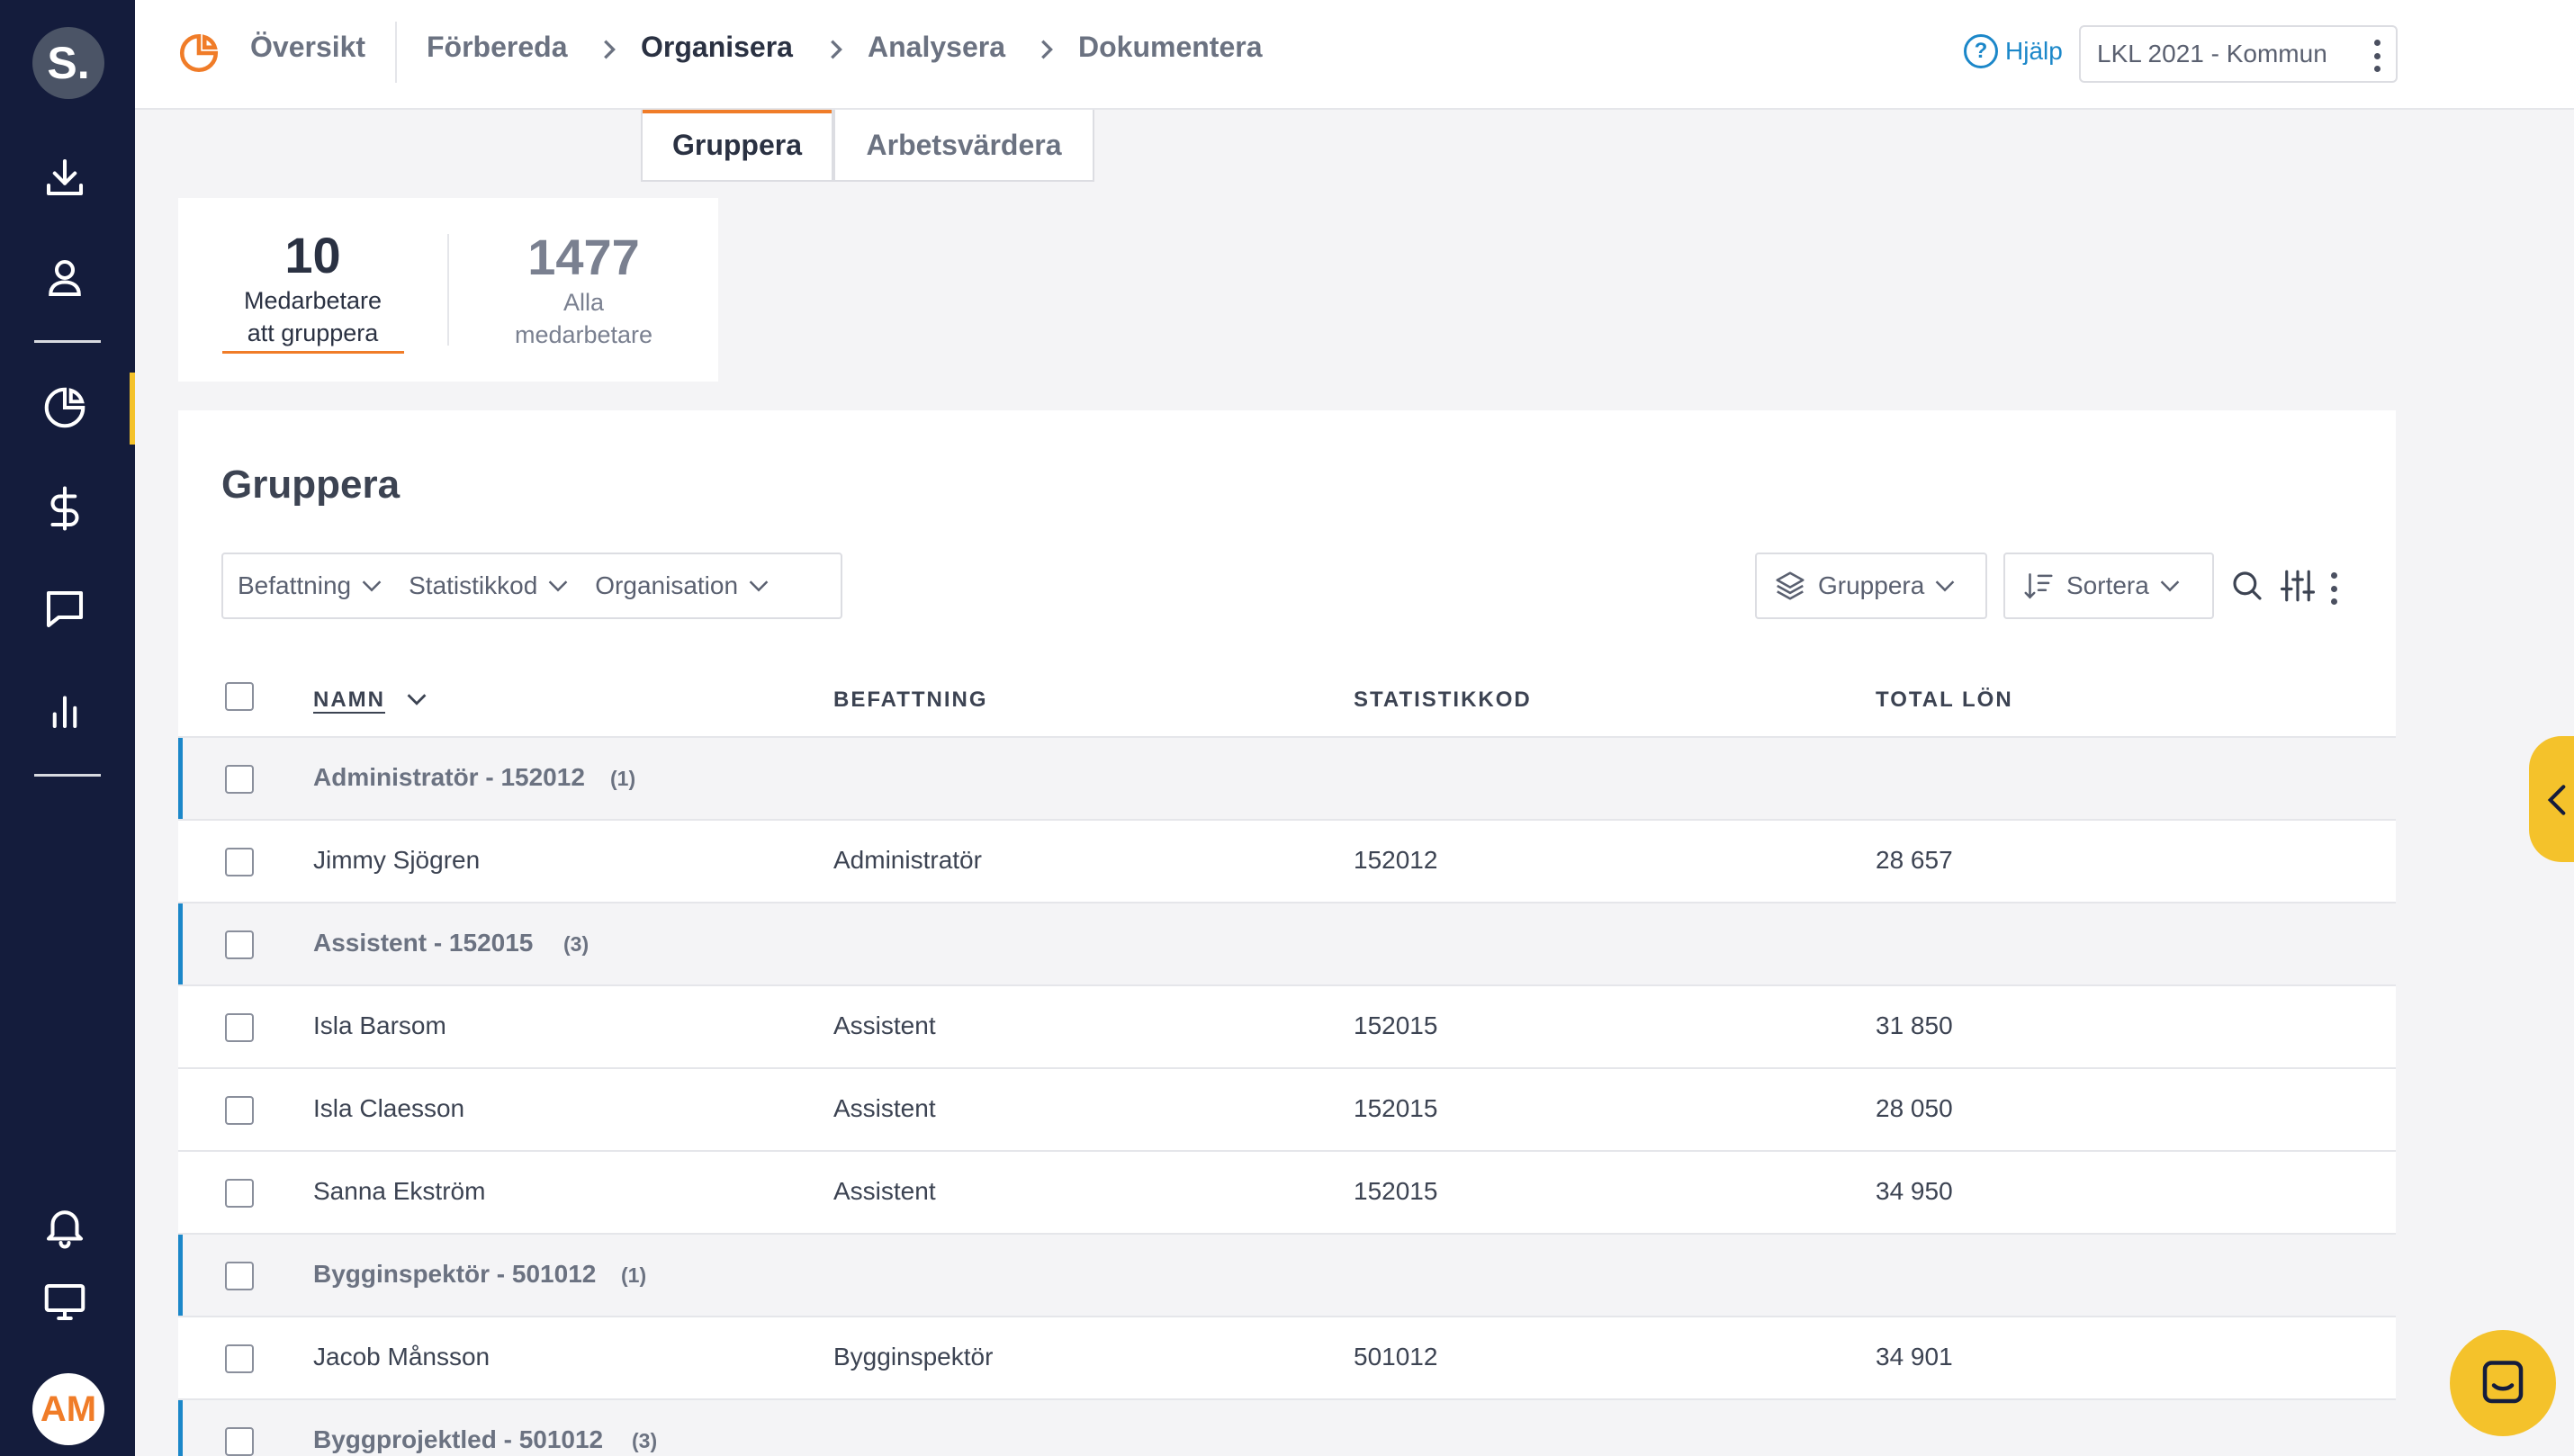  I want to click on stat-all-employees: 1477 Alla medarbetare, so click(583, 290).